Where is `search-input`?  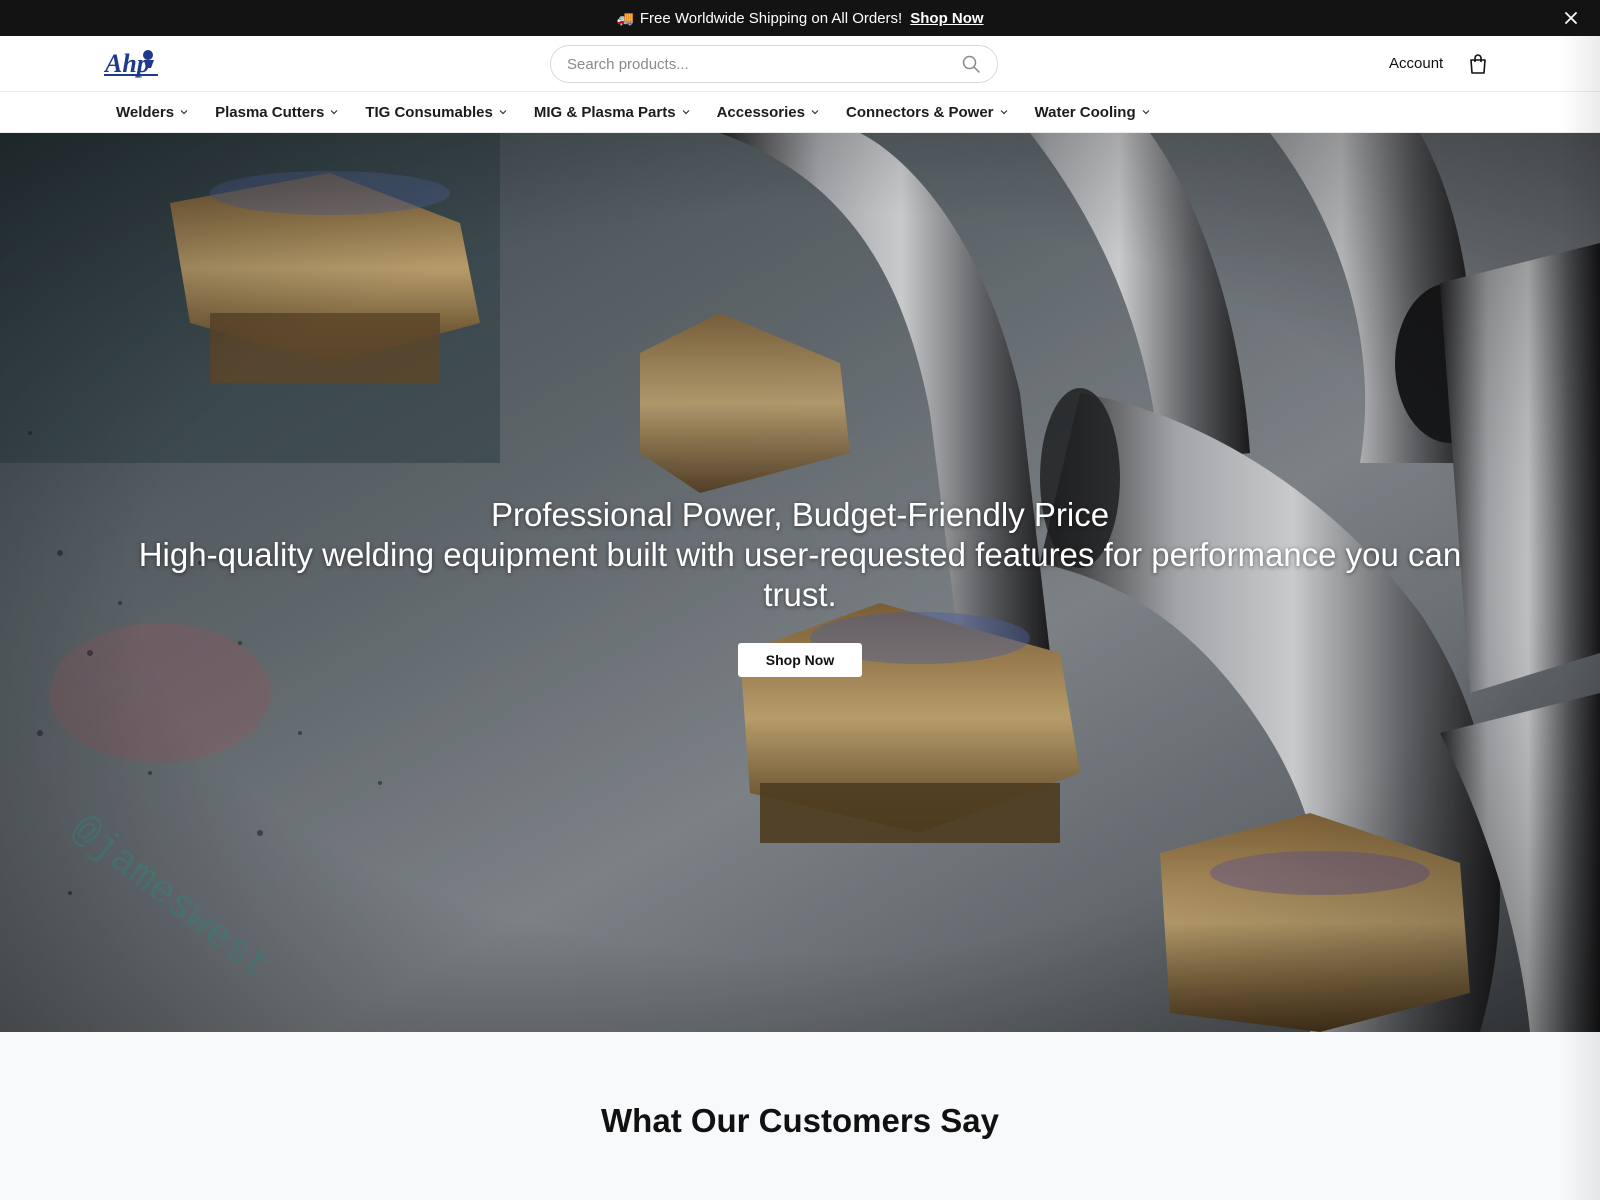
search-input is located at coordinates (764, 64).